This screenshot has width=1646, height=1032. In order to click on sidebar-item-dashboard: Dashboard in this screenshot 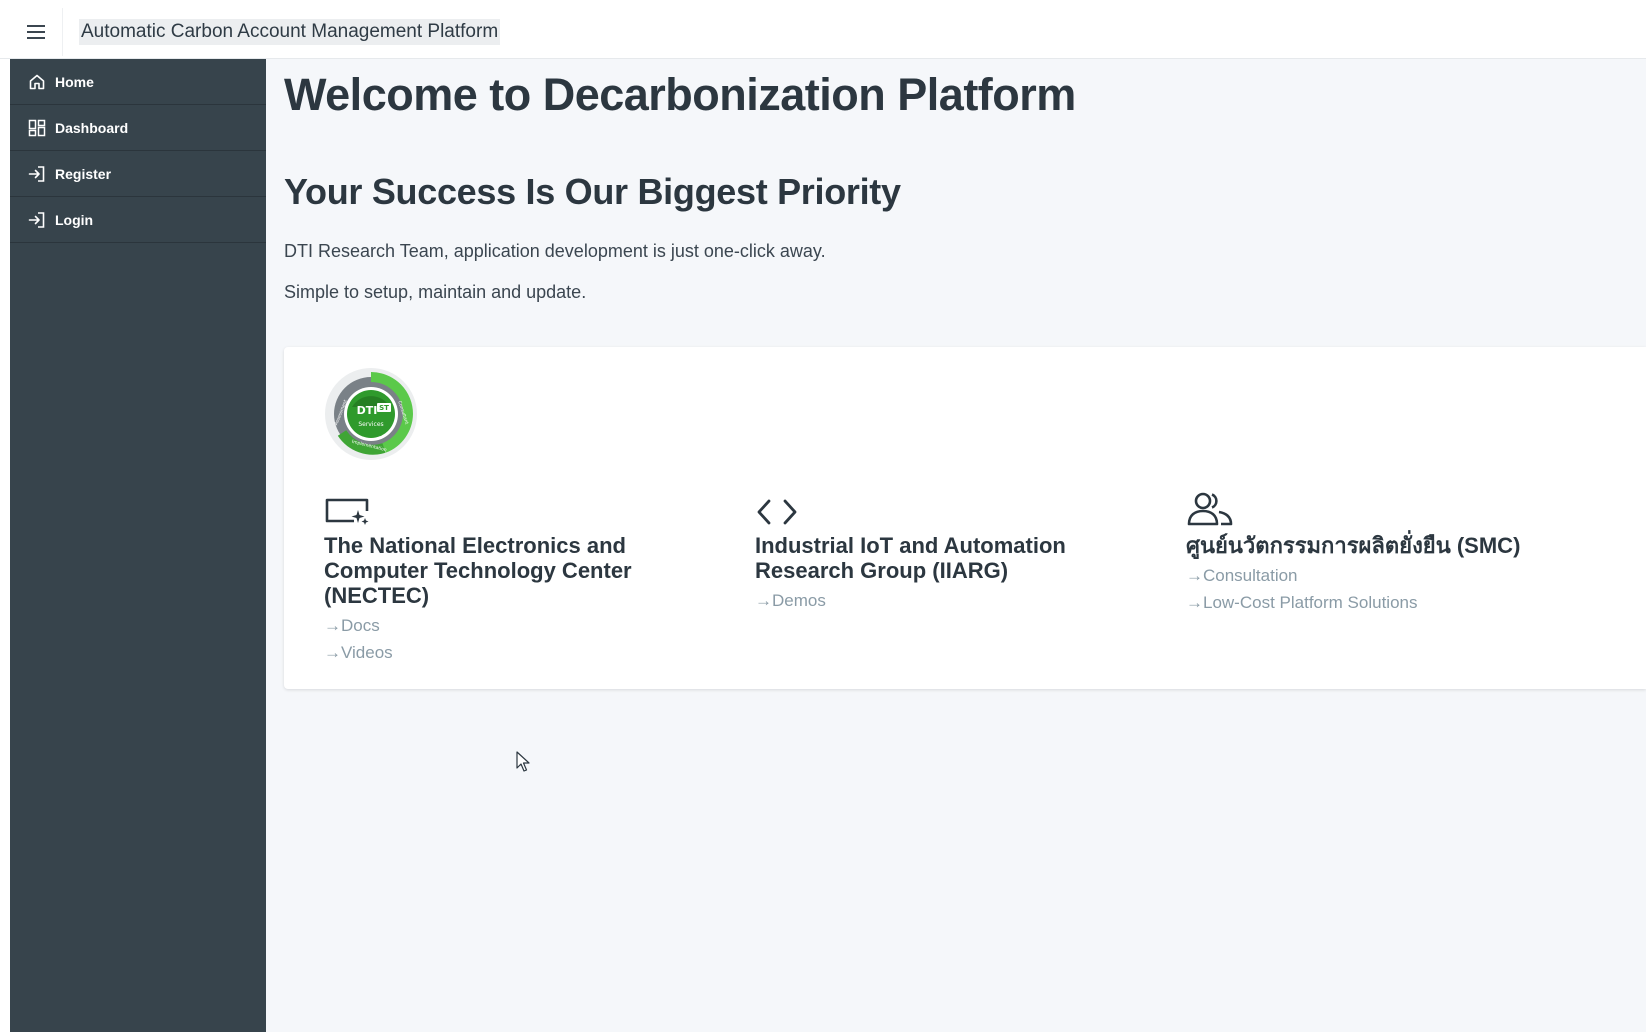, I will do `click(138, 128)`.